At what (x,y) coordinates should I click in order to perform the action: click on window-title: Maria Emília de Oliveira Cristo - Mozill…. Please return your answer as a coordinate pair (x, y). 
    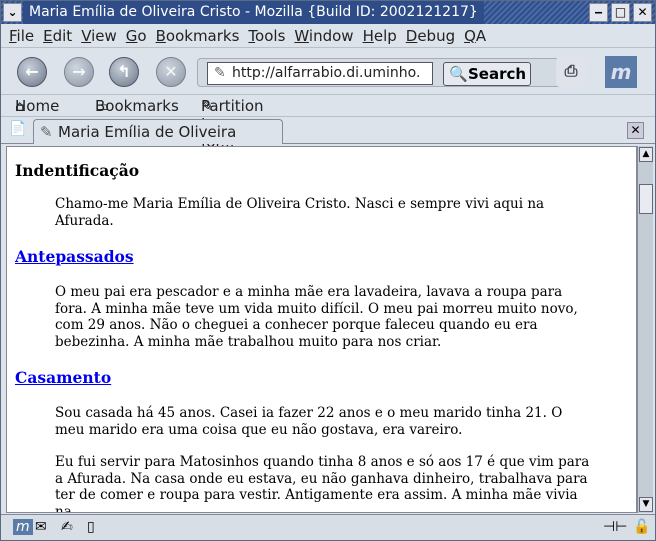
    Looking at the image, I should click on (253, 12).